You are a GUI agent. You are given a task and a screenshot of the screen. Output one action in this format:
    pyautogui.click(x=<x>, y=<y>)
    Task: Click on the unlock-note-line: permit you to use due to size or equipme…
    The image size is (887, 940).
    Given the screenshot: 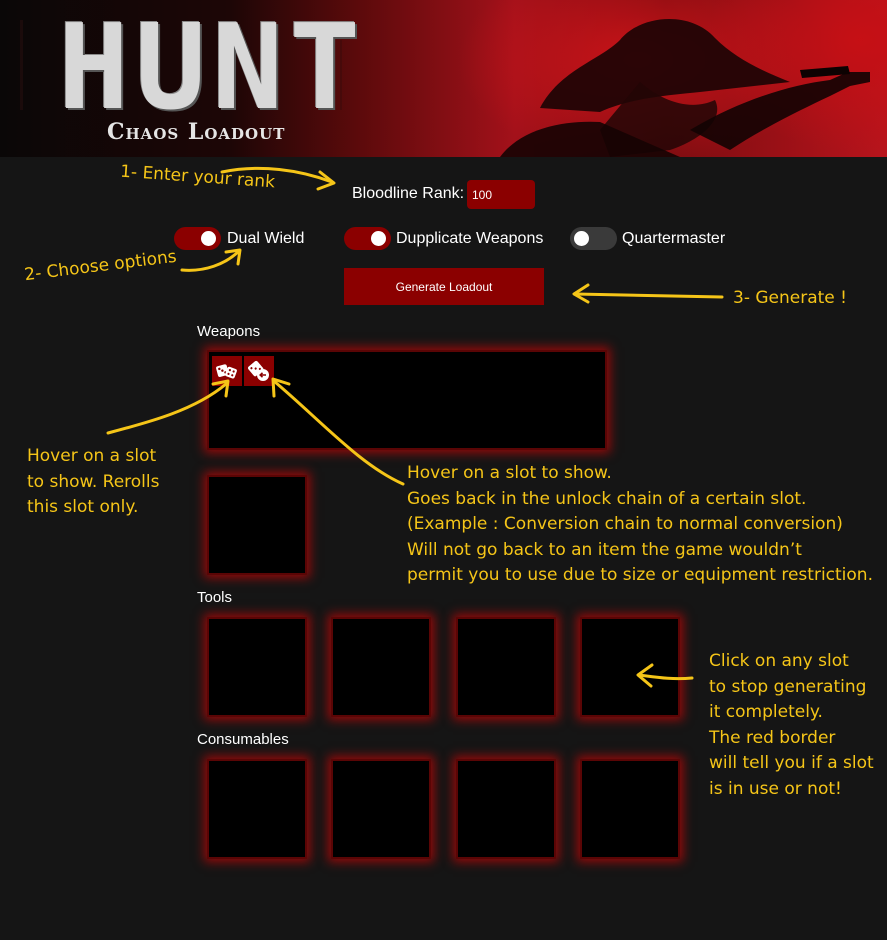 What is the action you would take?
    pyautogui.click(x=640, y=575)
    